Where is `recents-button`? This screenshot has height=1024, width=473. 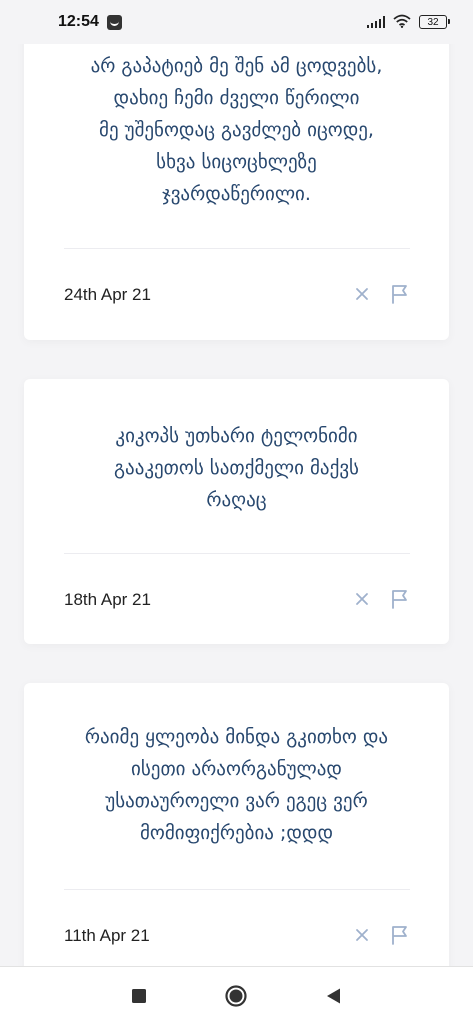
recents-button is located at coordinates (139, 996).